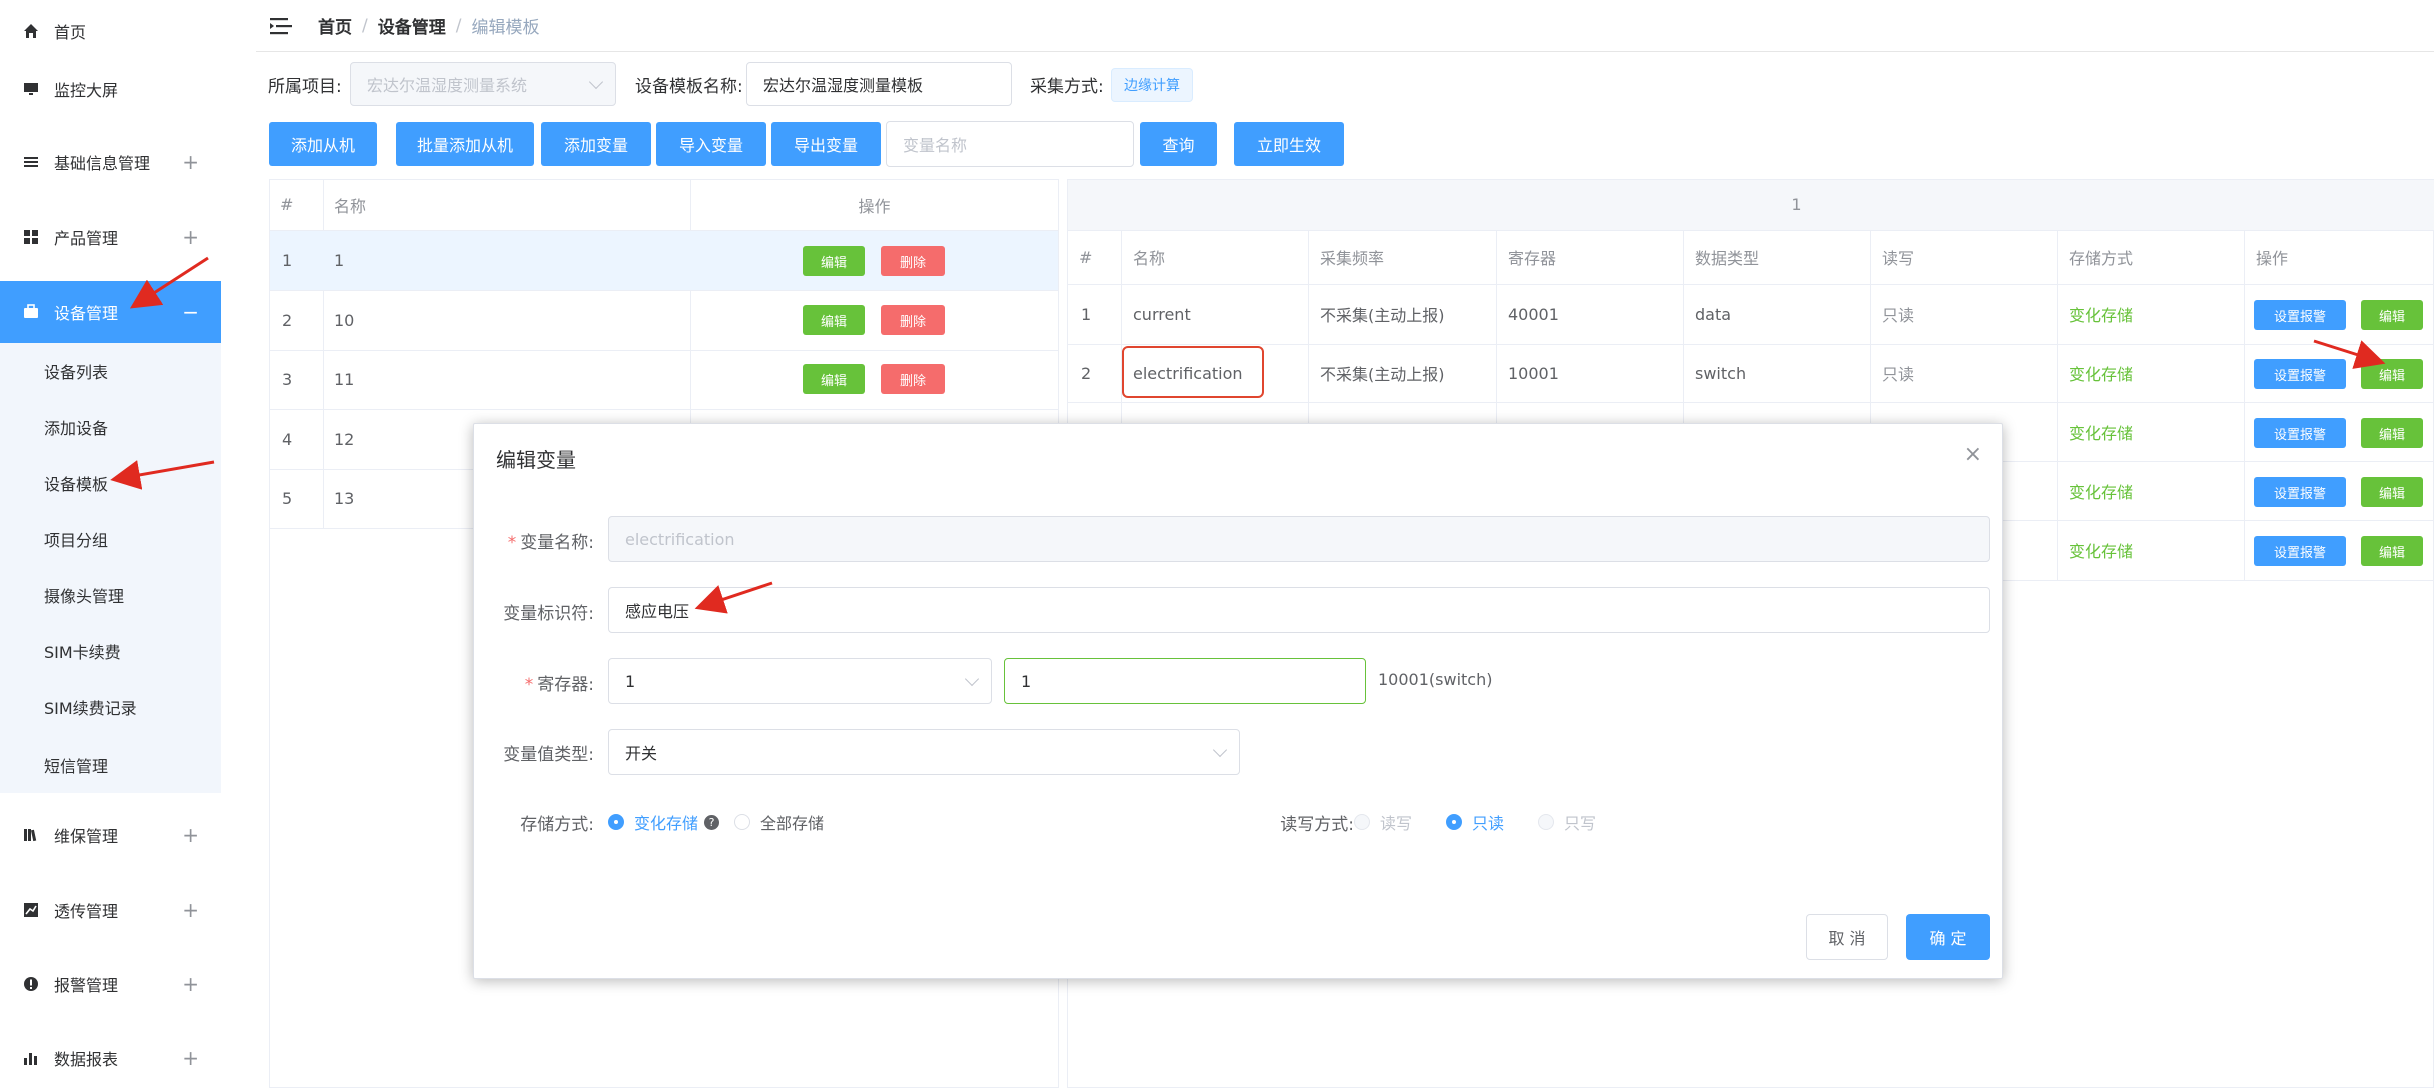 Image resolution: width=2434 pixels, height=1088 pixels. Describe the element at coordinates (1847, 937) in the screenshot. I see `cancel-button: 取 消` at that location.